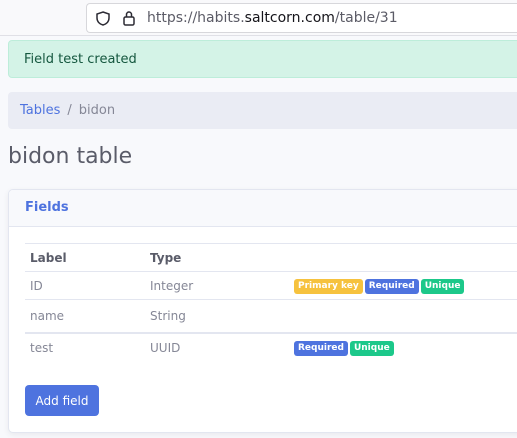 This screenshot has width=517, height=438. I want to click on address-bar: https://habits.saltcorn.com/table/31, so click(301, 18).